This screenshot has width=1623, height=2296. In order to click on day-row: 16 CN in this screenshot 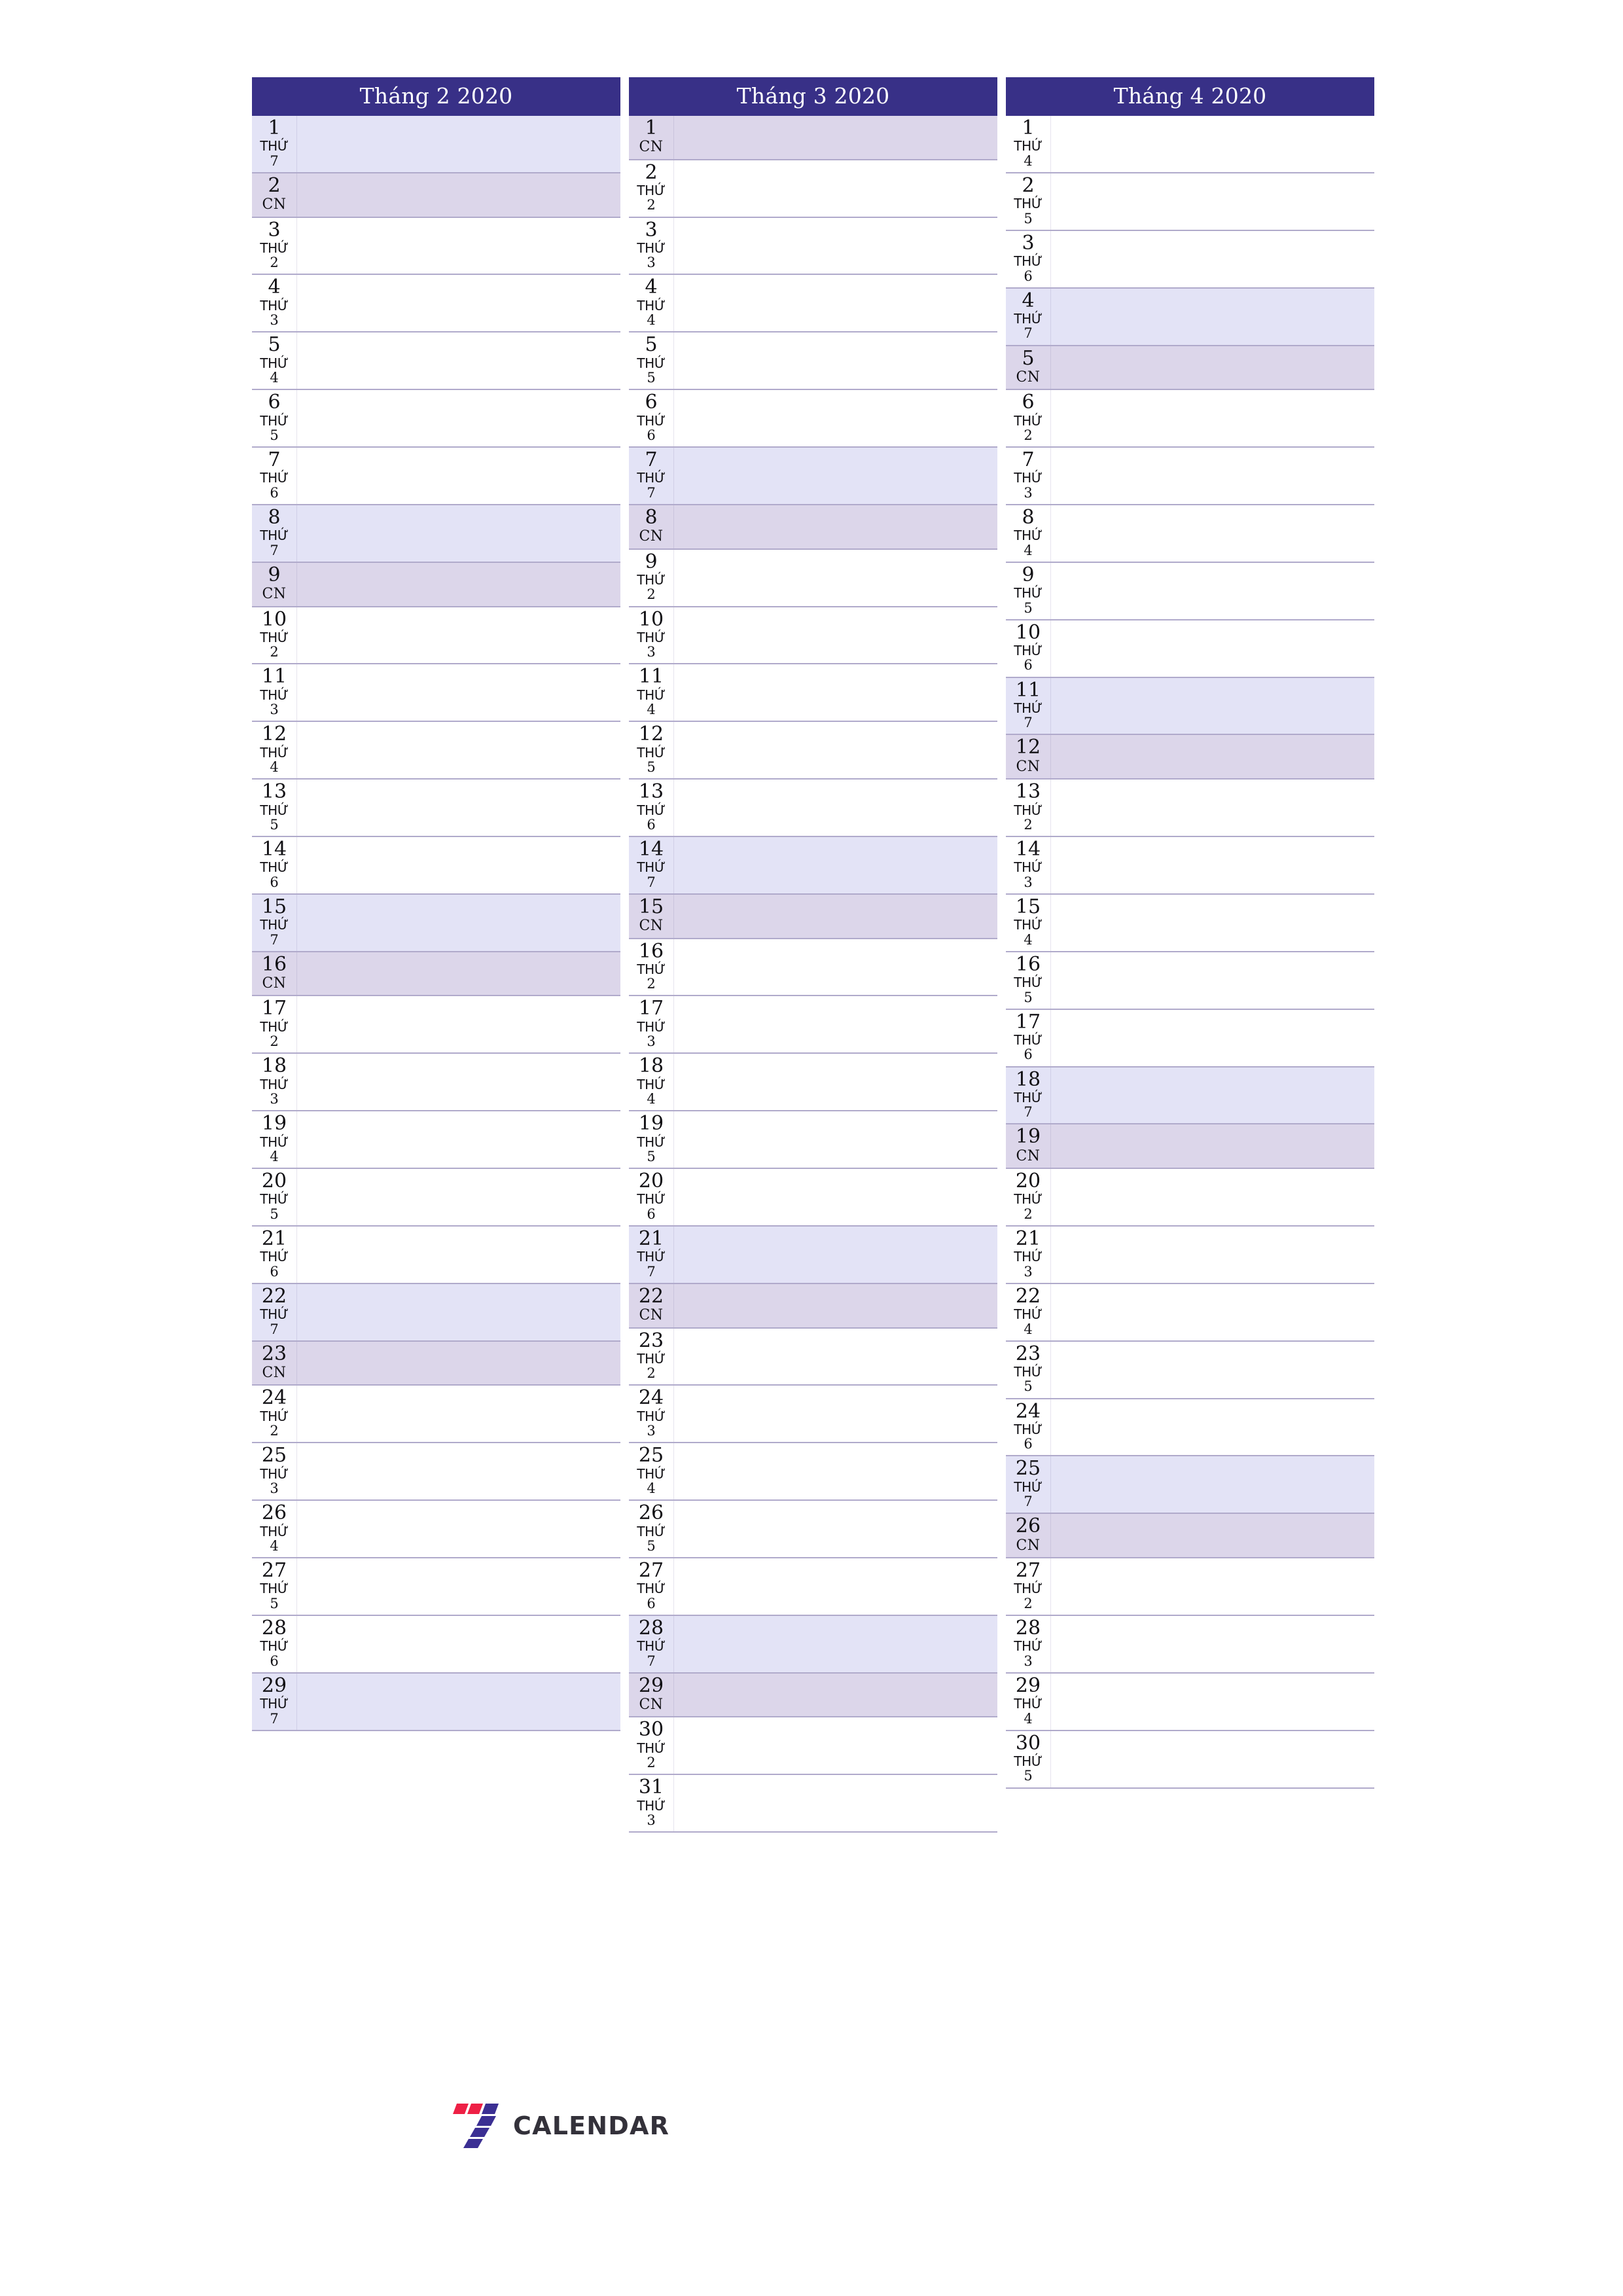, I will do `click(436, 974)`.